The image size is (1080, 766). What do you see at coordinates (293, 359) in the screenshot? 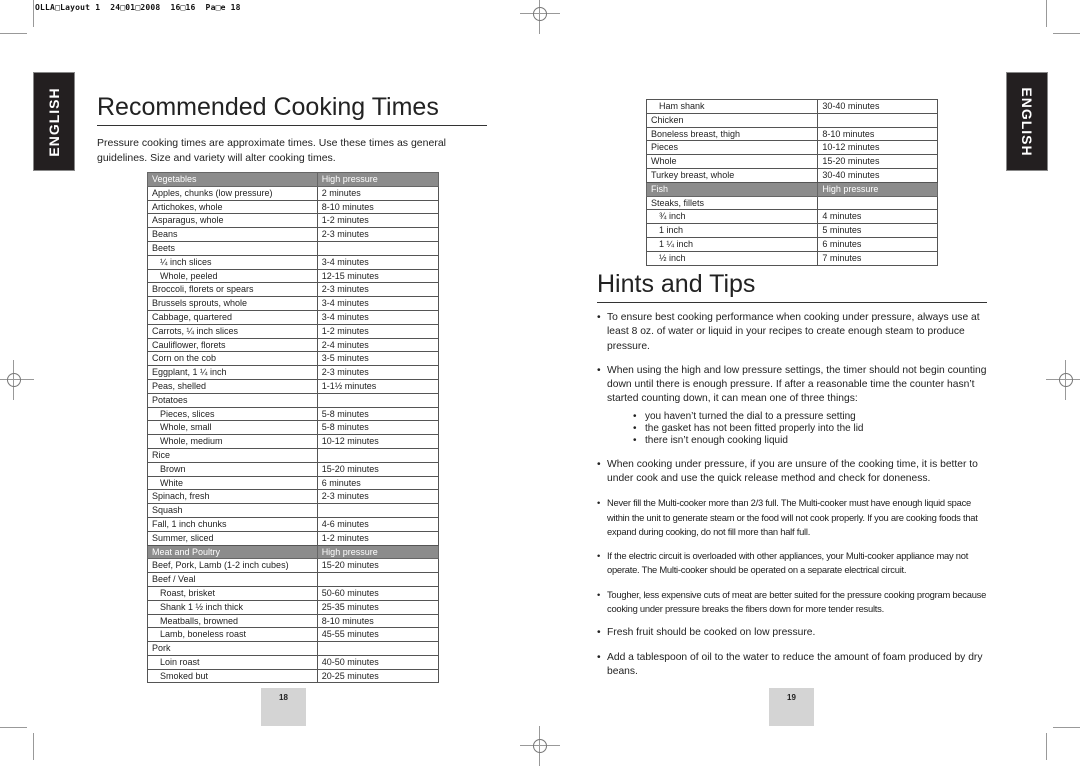
I see `table-row: Corn on the cob 3-5 minutes` at bounding box center [293, 359].